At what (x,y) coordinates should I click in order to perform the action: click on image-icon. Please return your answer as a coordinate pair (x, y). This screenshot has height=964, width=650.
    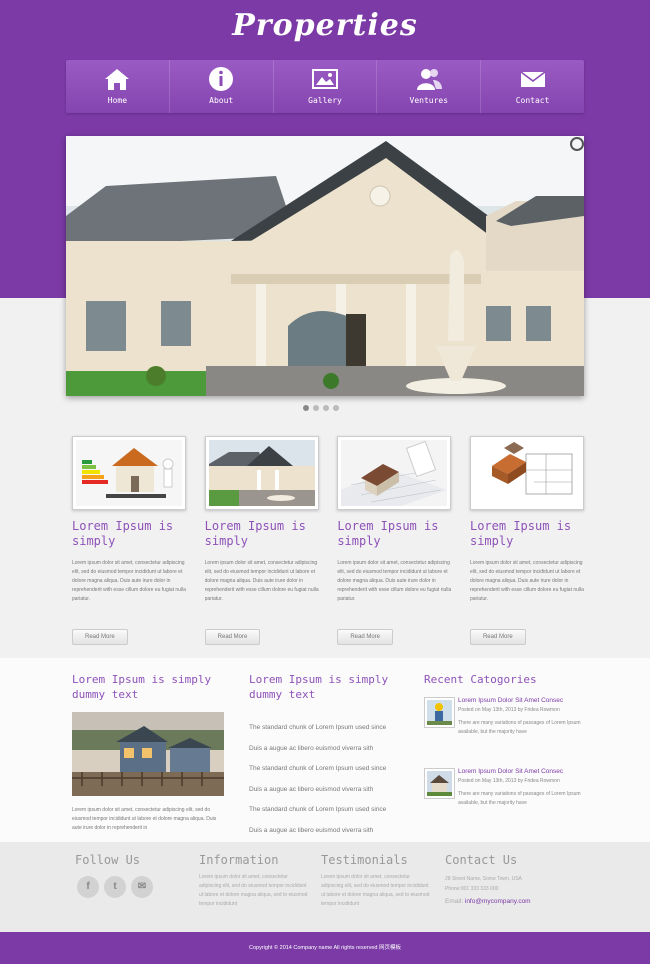
    Looking at the image, I should click on (324, 79).